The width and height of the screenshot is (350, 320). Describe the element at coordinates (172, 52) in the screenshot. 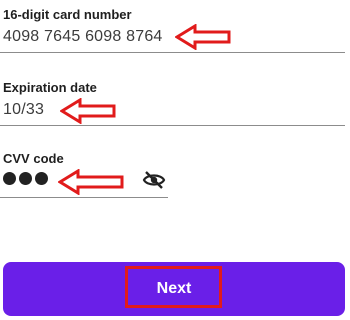

I see `card-number-underline` at that location.